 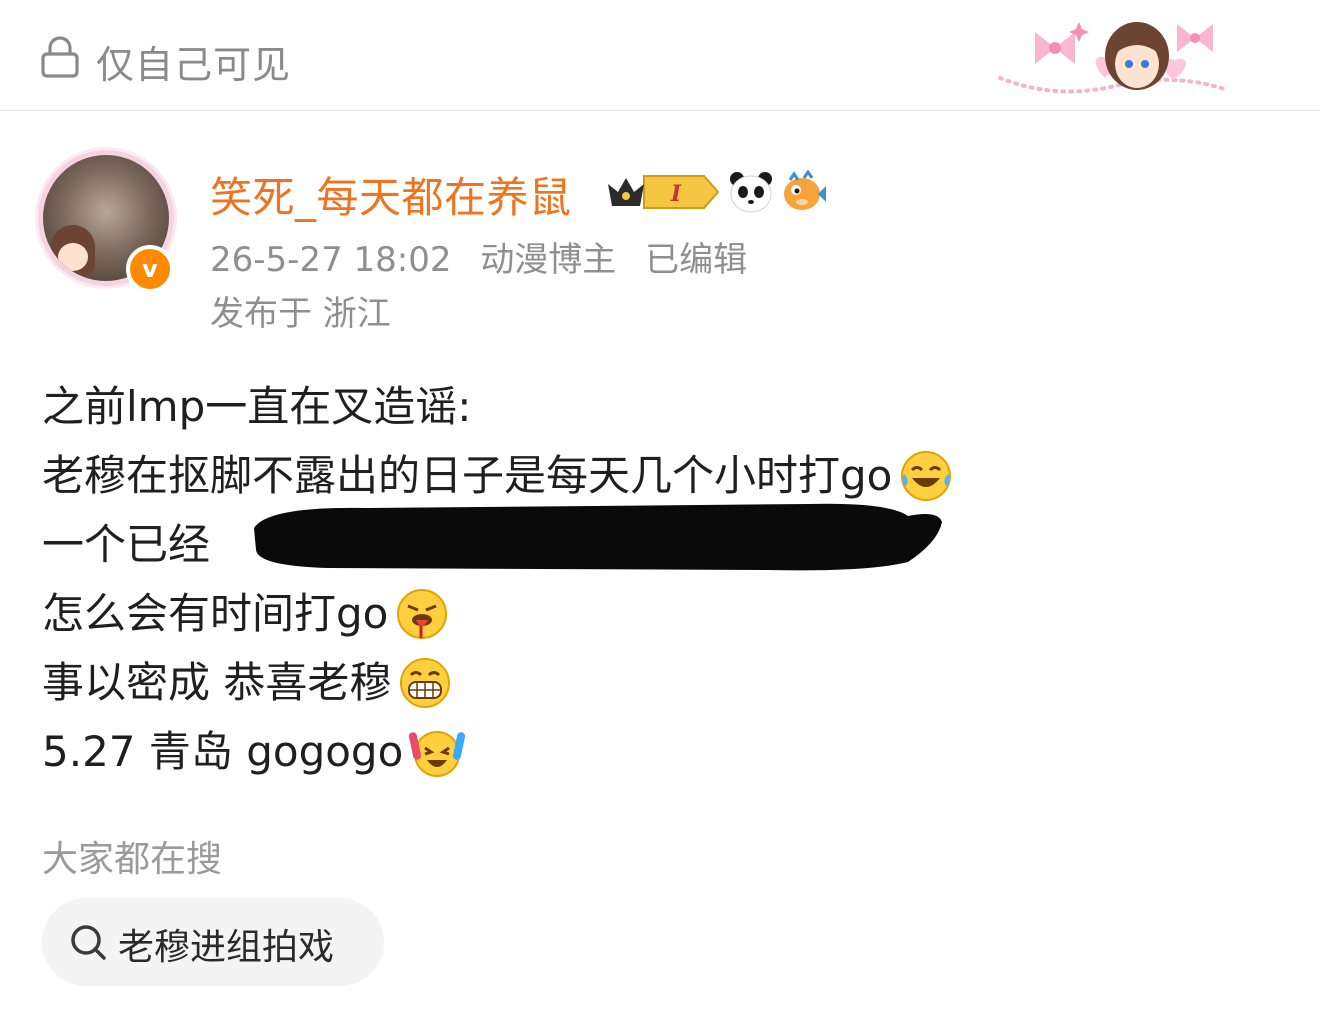 What do you see at coordinates (662, 751) in the screenshot?
I see `post-line: 5.27 青岛 gogogo` at bounding box center [662, 751].